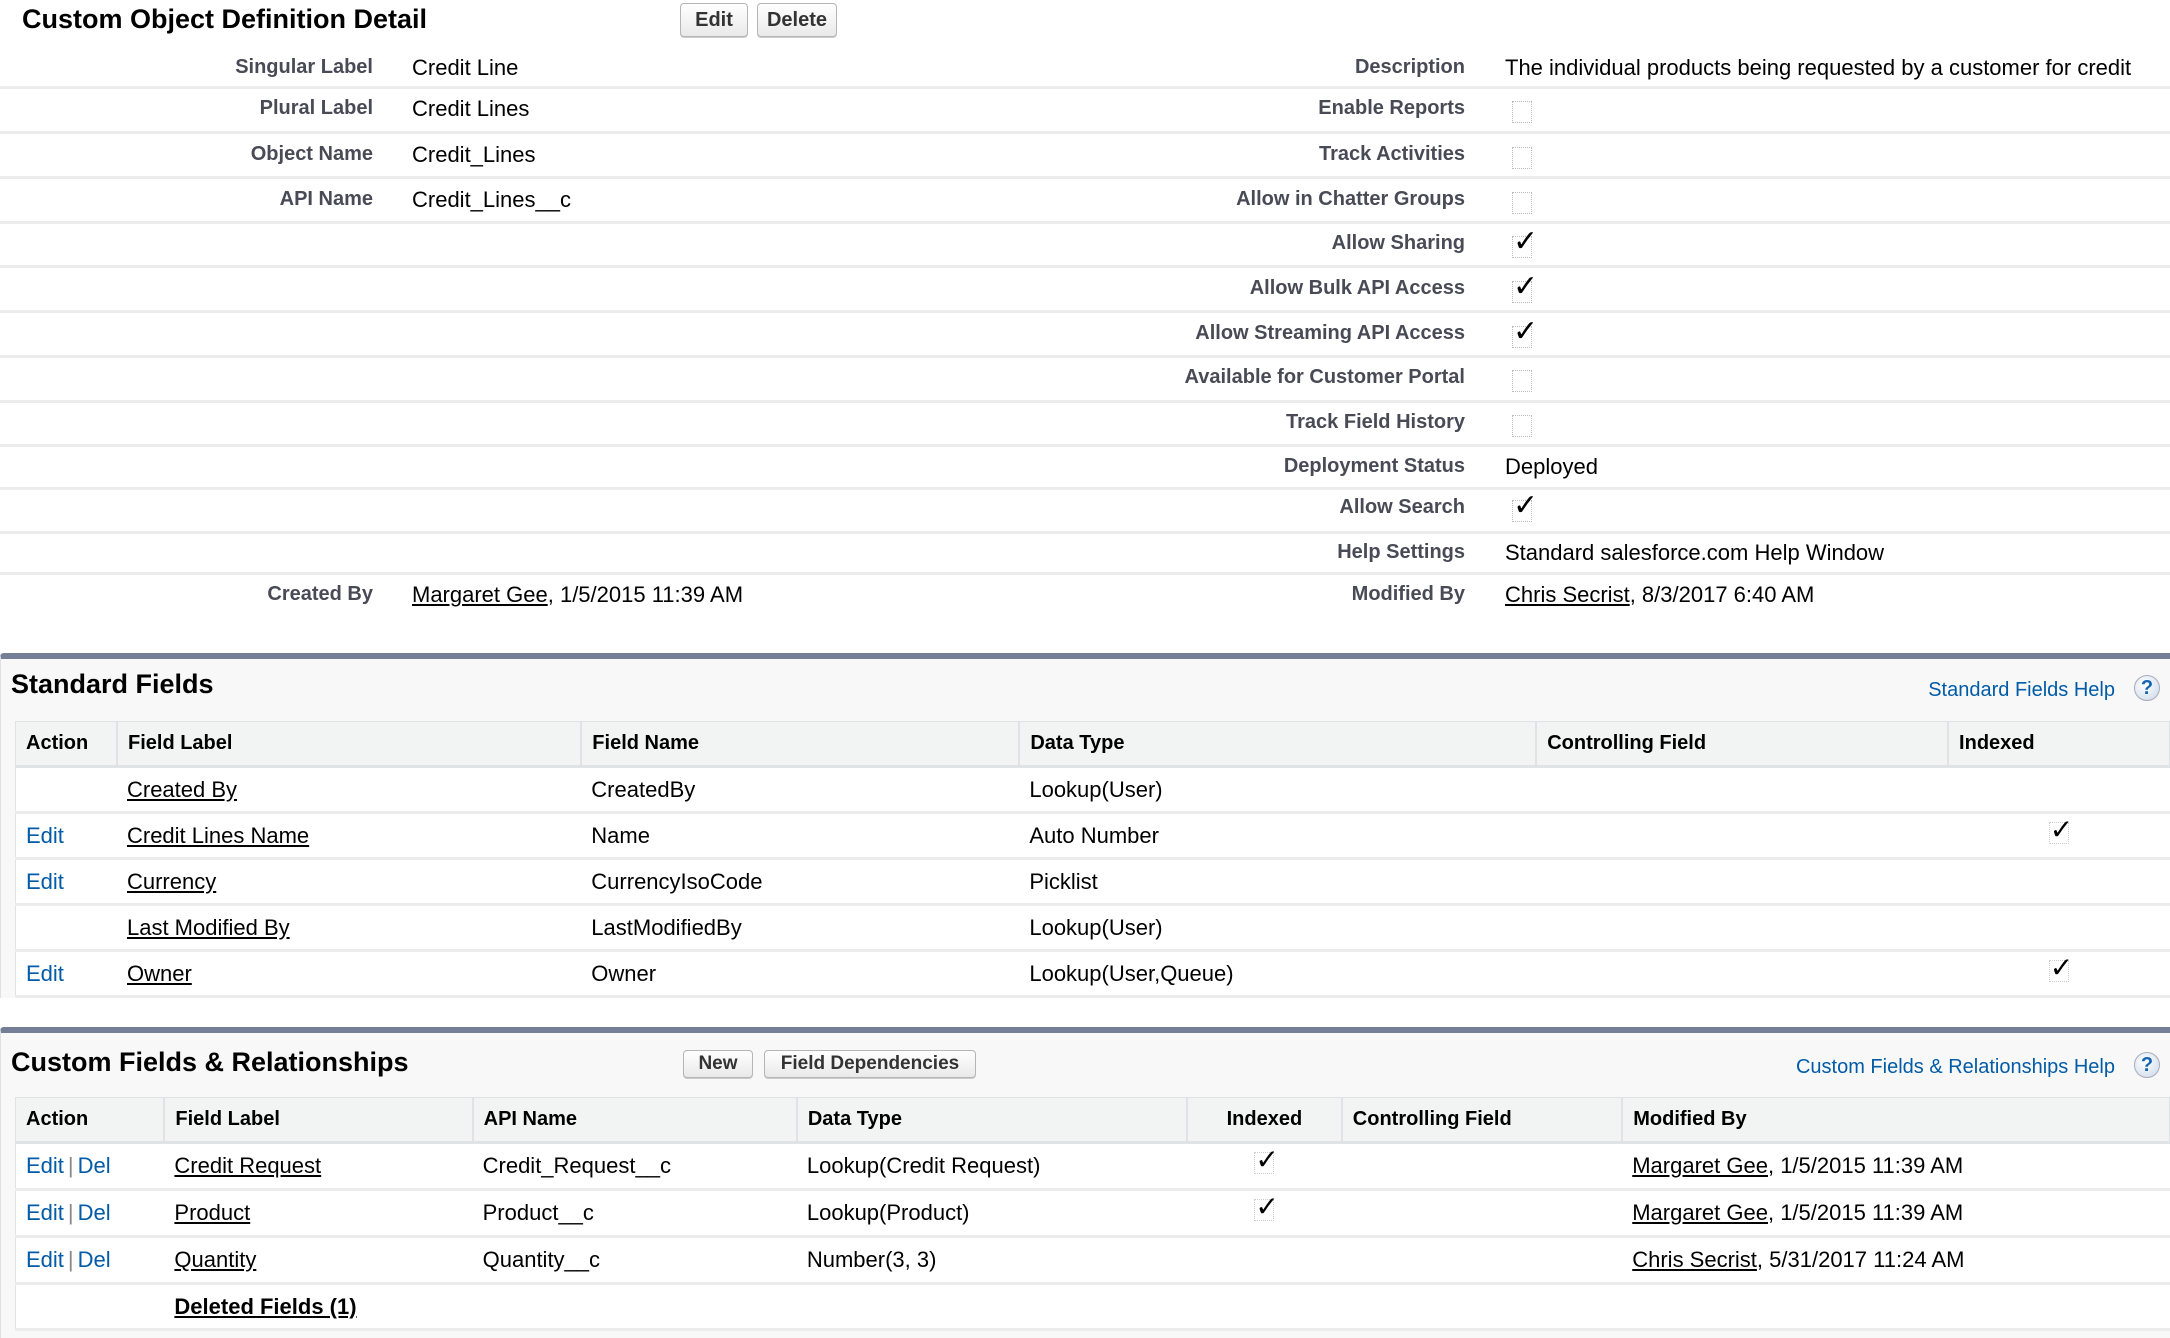 This screenshot has height=1338, width=2170. Describe the element at coordinates (316, 108) in the screenshot. I see `detail-label: Plural Label` at that location.